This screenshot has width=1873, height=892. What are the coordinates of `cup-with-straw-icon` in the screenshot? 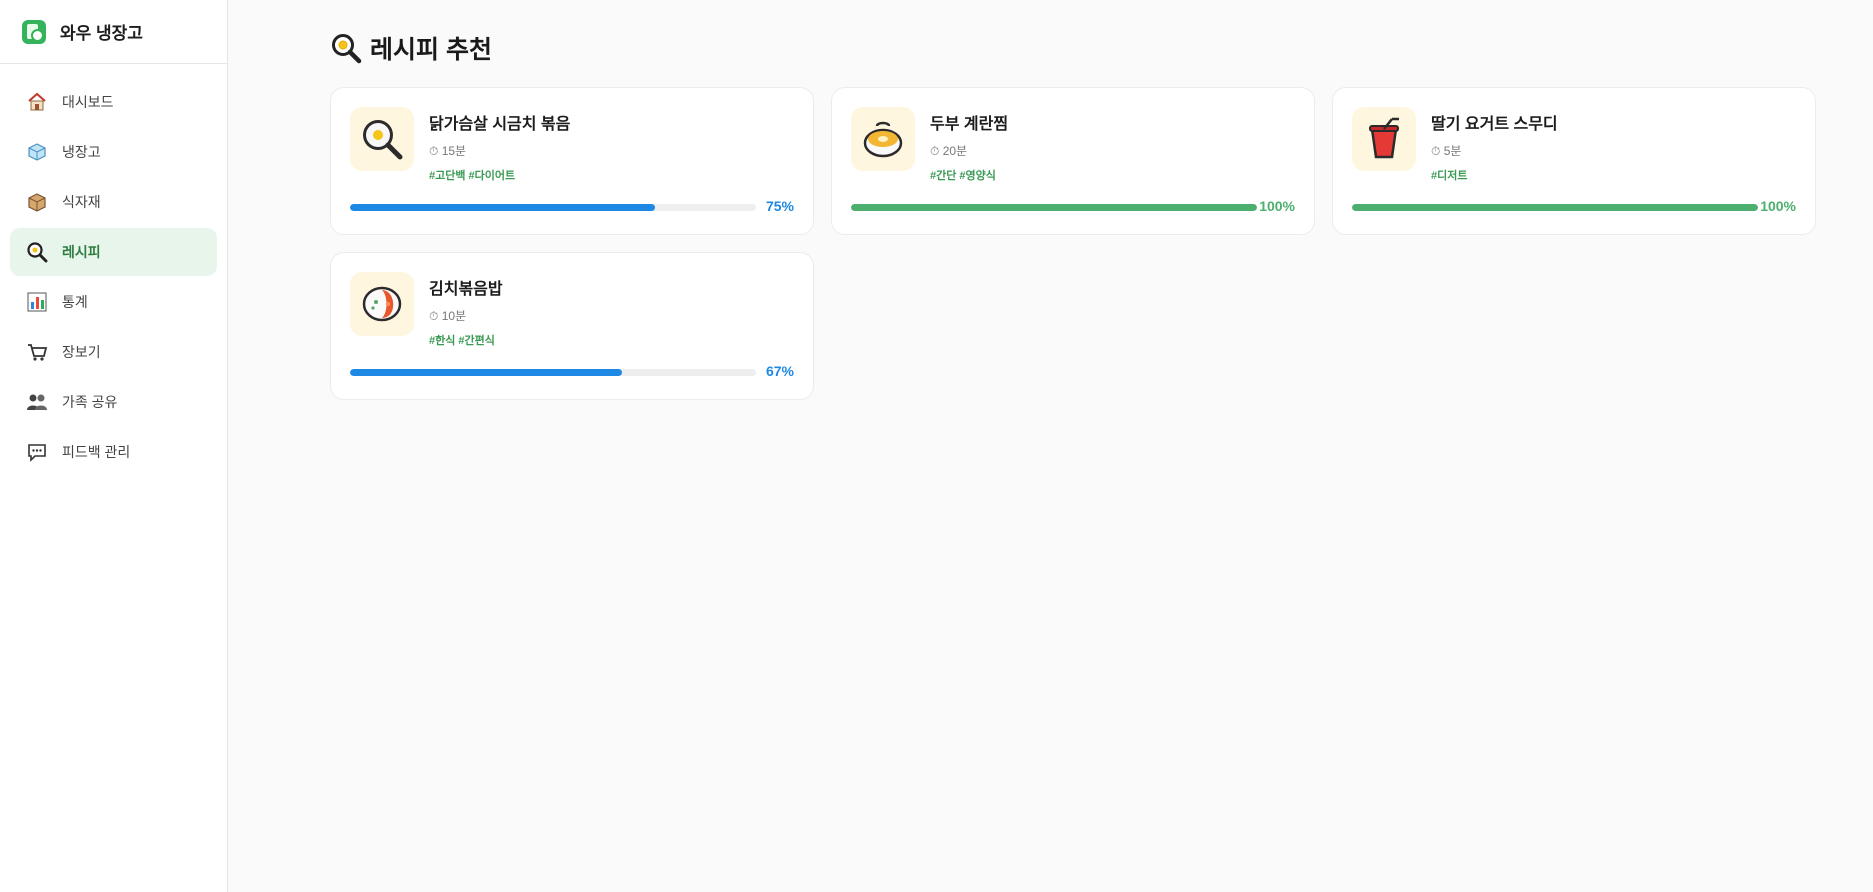 It's located at (1384, 138).